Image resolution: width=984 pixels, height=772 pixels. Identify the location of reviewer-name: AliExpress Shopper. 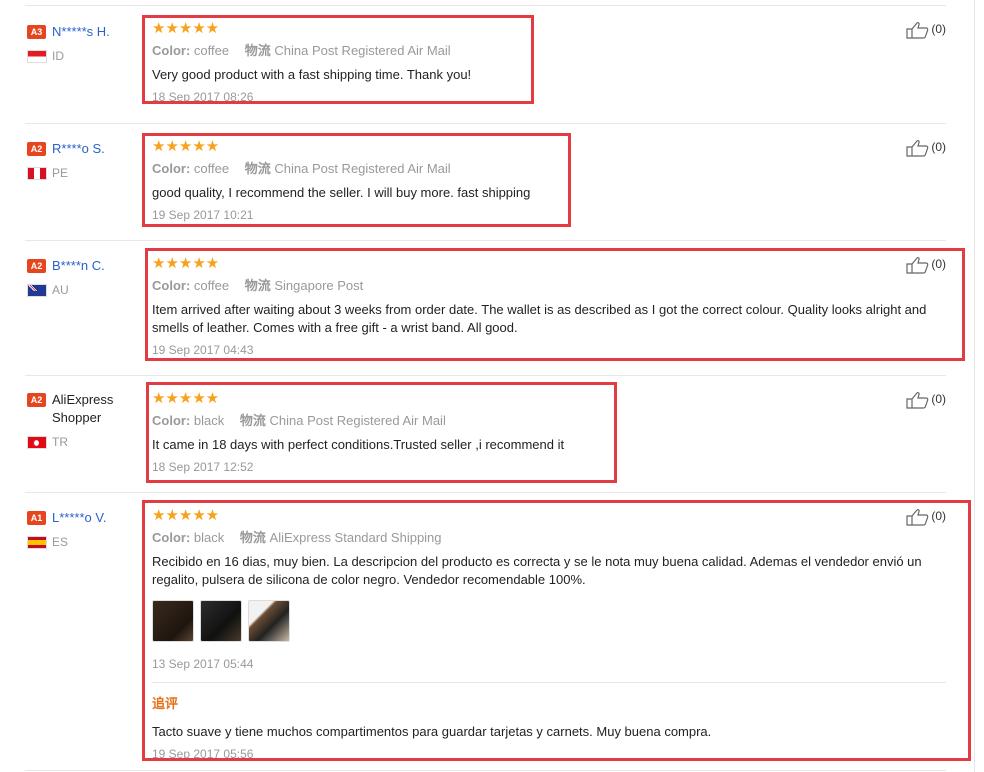
(102, 409).